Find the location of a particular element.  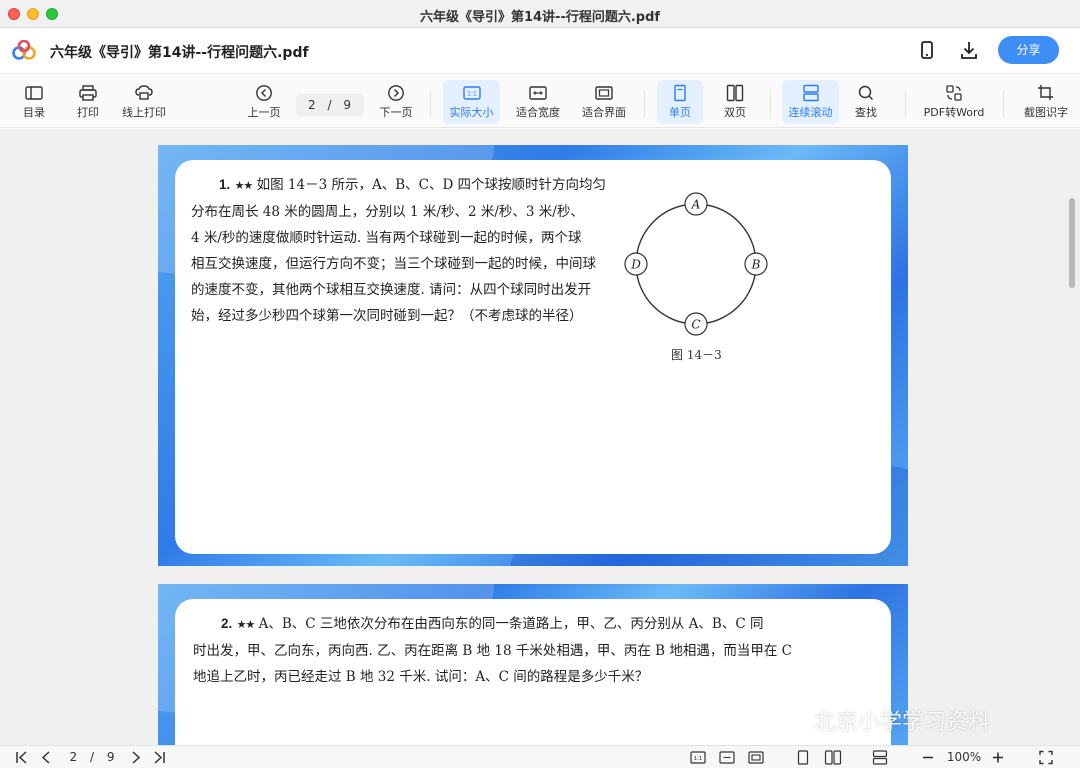

online-print-button: 线上打印 is located at coordinates (144, 102).